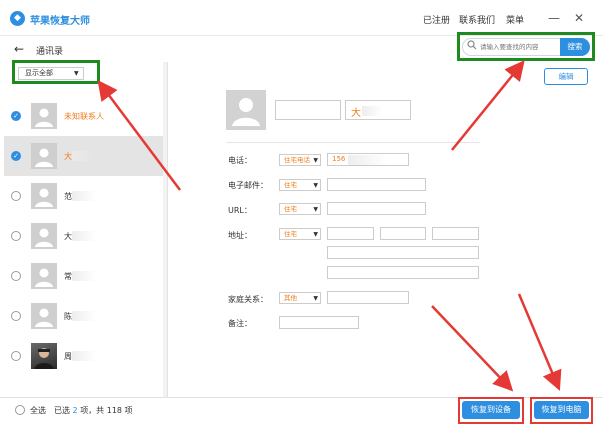  Describe the element at coordinates (472, 348) in the screenshot. I see `arrow-to-restore-device` at that location.